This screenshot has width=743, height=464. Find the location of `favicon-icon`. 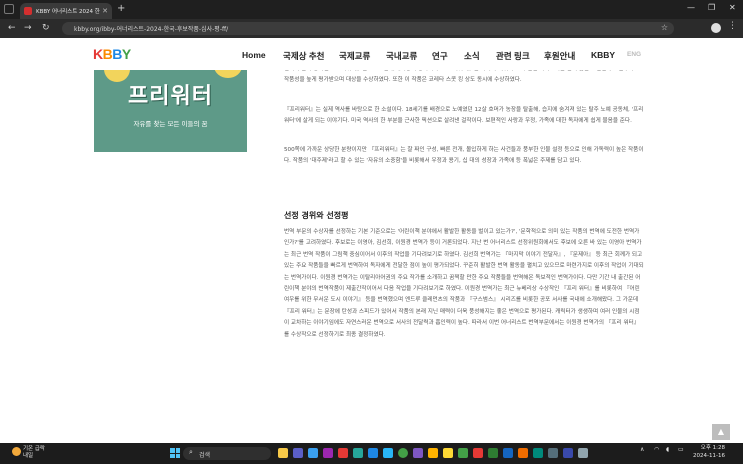

favicon-icon is located at coordinates (28, 11).